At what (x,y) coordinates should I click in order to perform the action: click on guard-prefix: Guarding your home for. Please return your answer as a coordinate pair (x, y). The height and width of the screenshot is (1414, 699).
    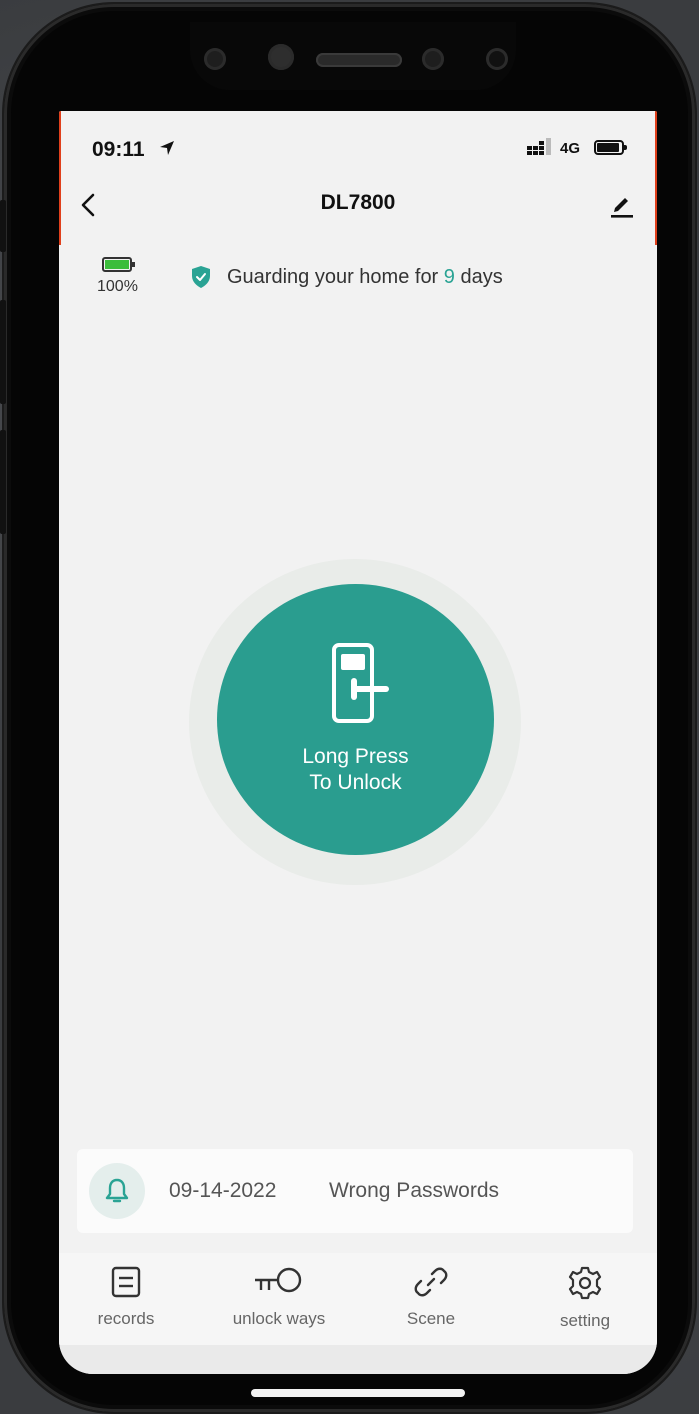
    Looking at the image, I should click on (333, 277).